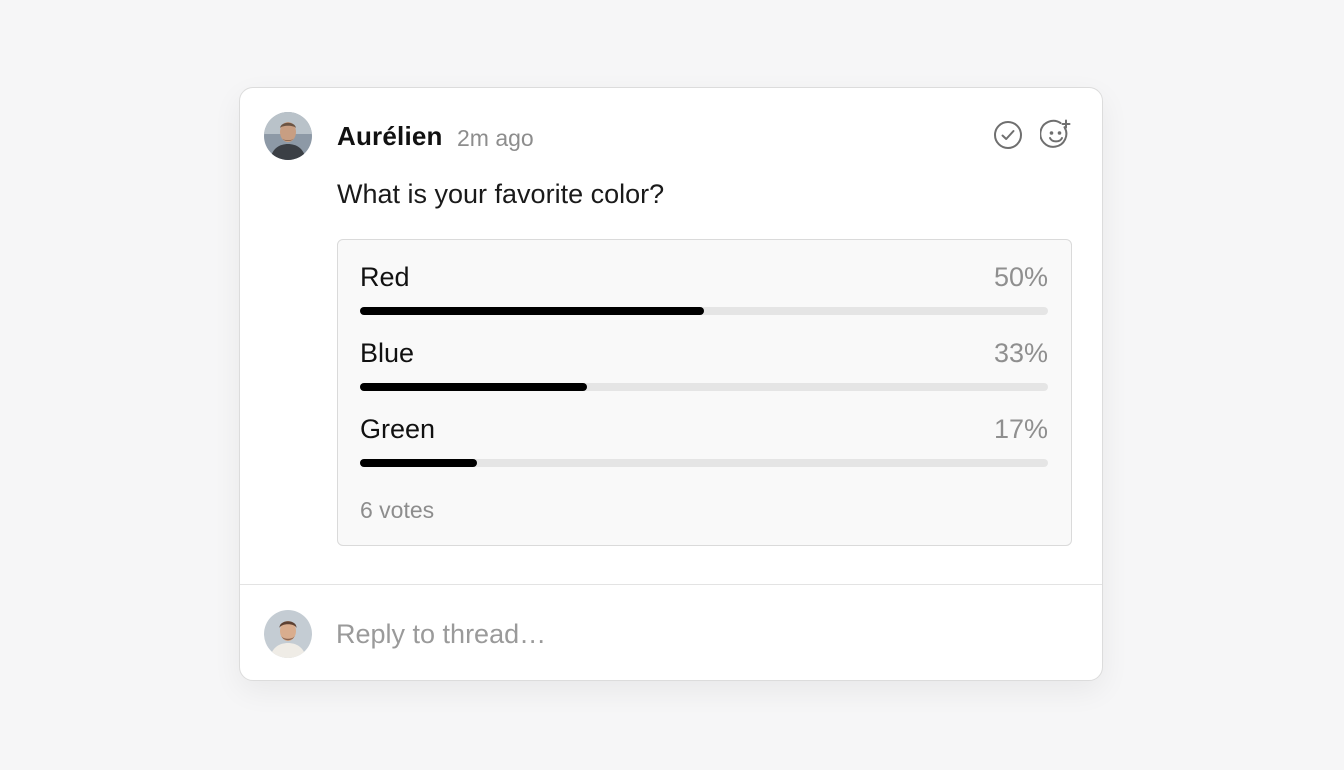  What do you see at coordinates (1020, 277) in the screenshot?
I see `poll-option-percent: 50%` at bounding box center [1020, 277].